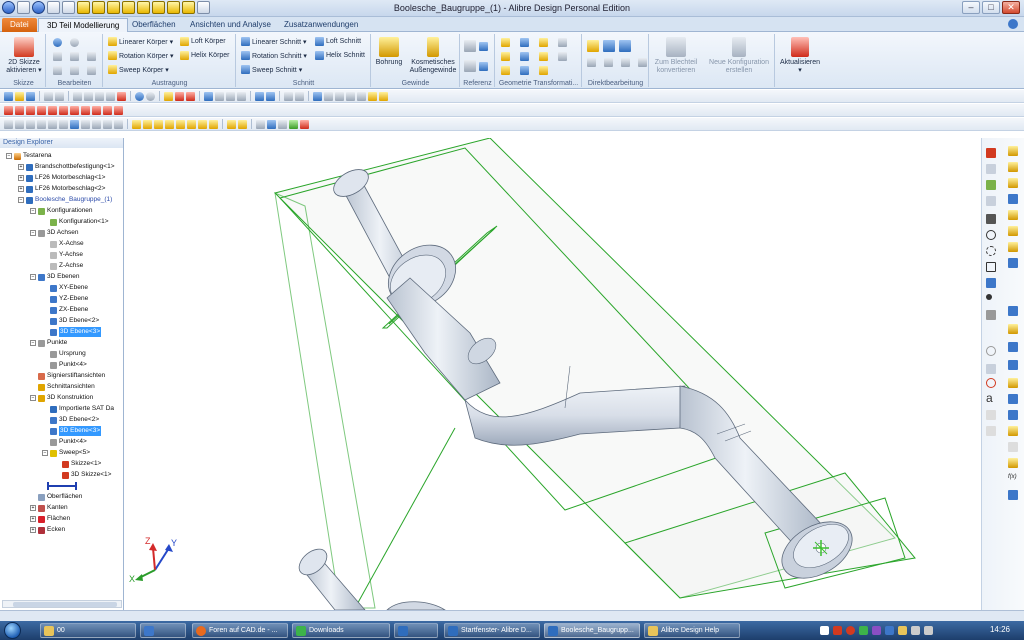 This screenshot has width=1024, height=640. Describe the element at coordinates (288, 96) in the screenshot. I see `shaded-icon` at that location.